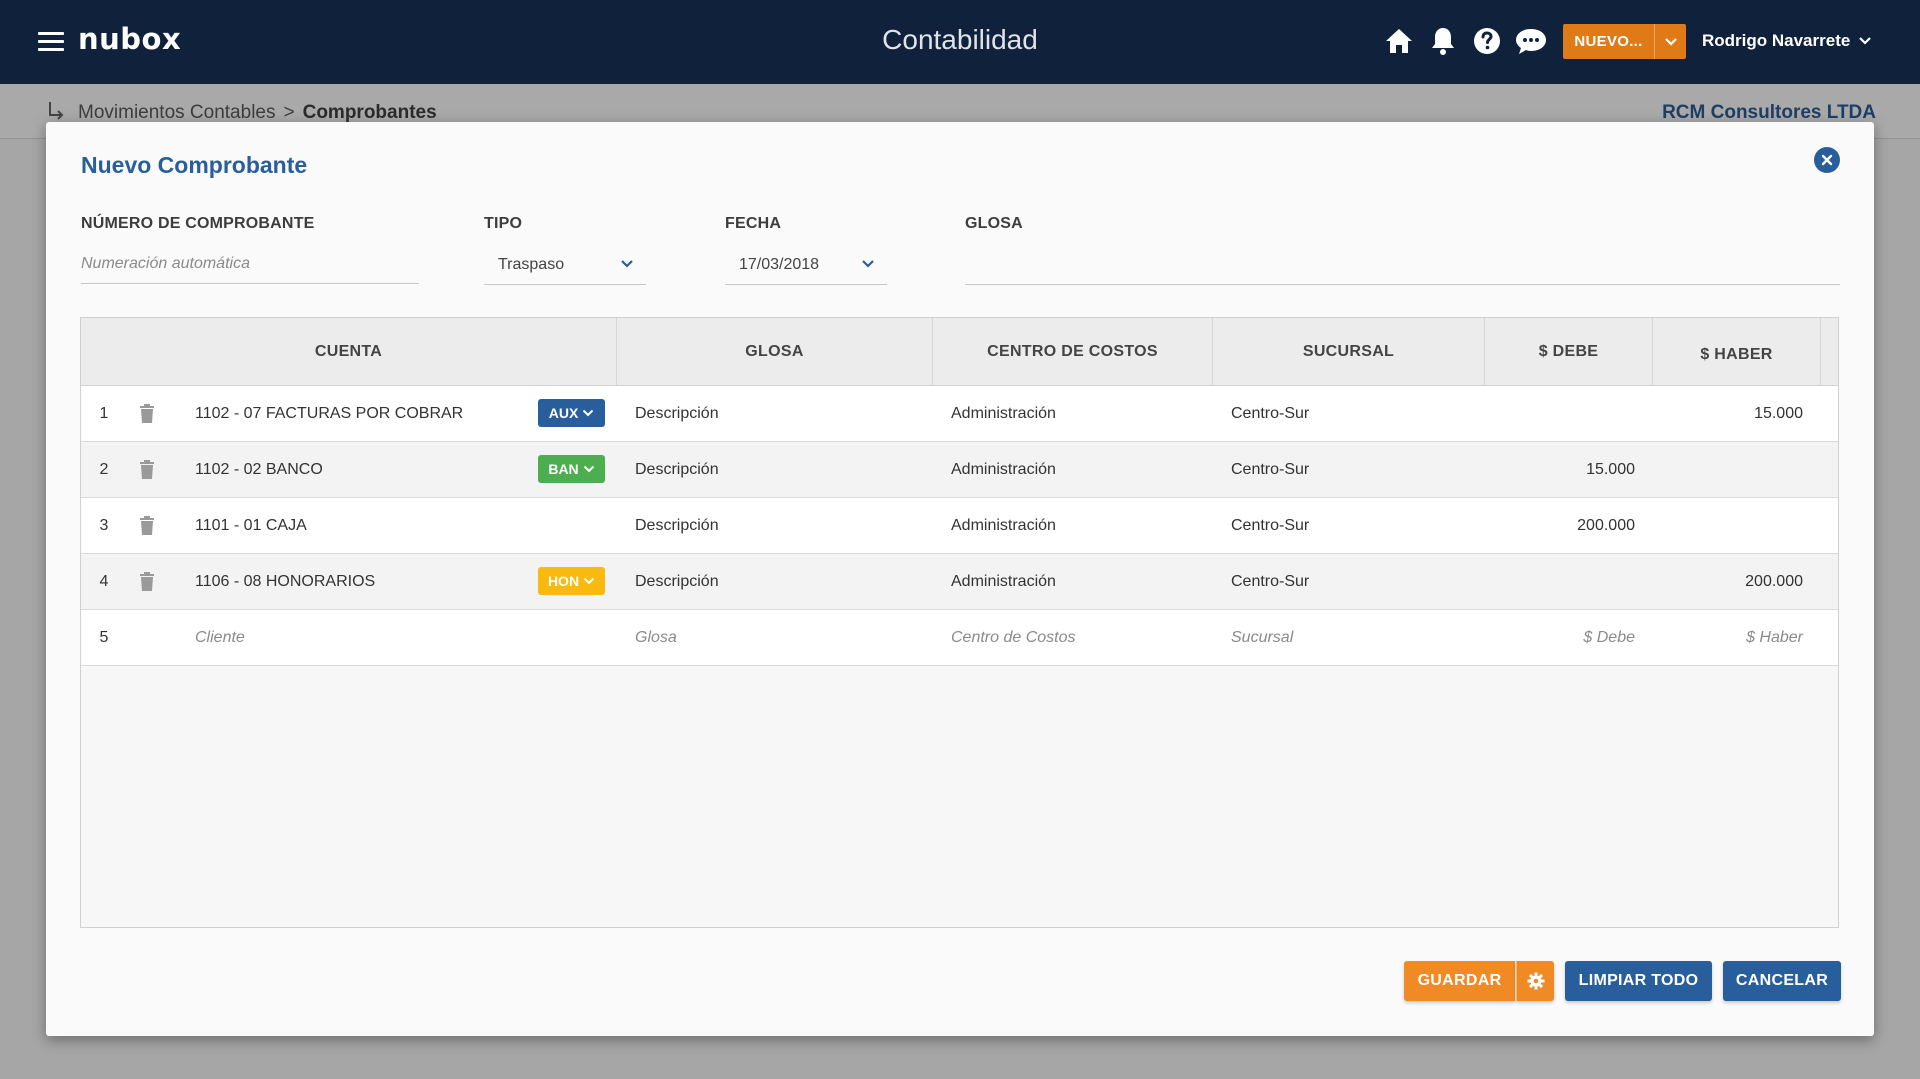  Describe the element at coordinates (349, 351) in the screenshot. I see `header-cuenta: CUENTA` at that location.